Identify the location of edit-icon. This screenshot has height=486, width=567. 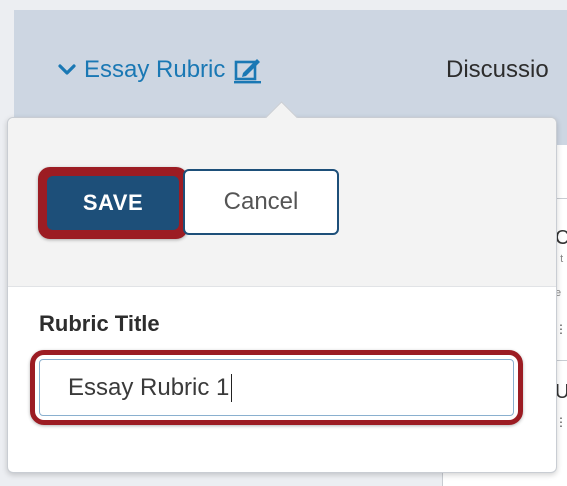
(248, 70).